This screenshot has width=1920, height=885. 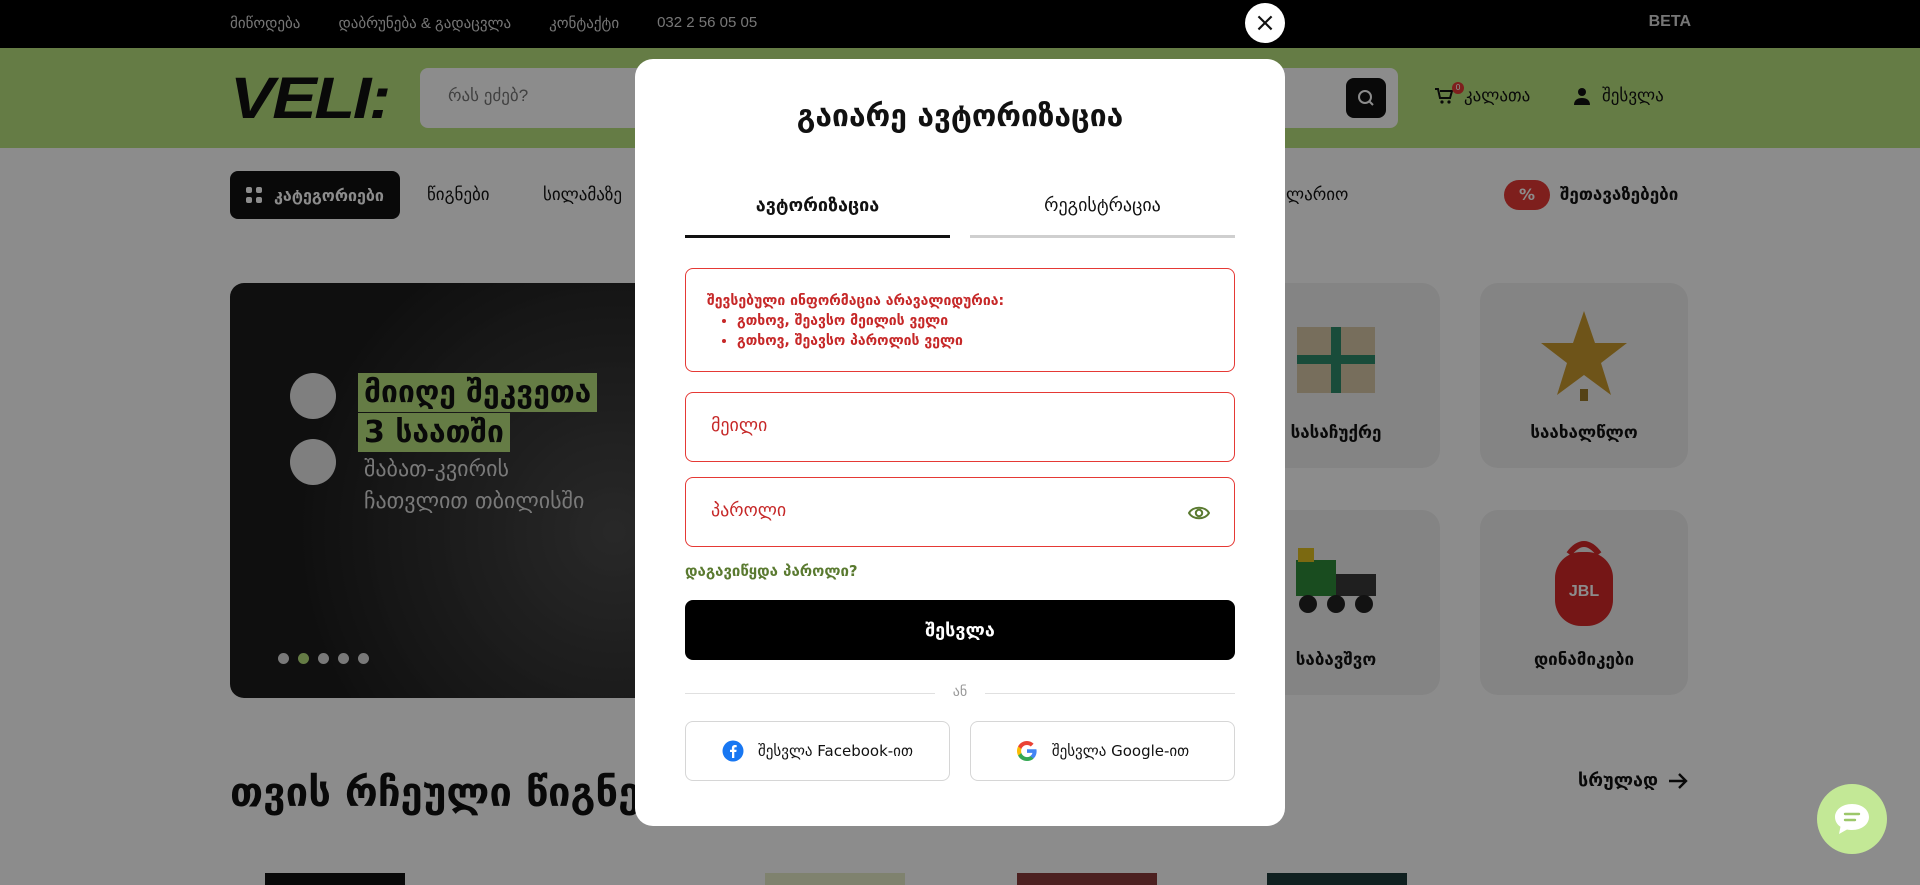 I want to click on email-field-wrapper, so click(x=960, y=427).